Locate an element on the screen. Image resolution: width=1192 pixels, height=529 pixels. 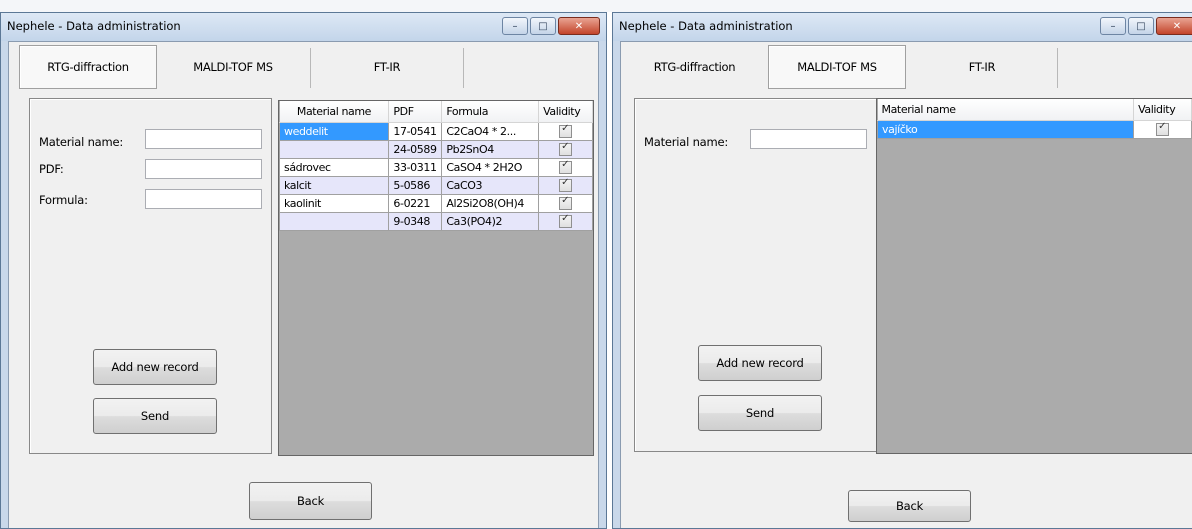
pdf-cell: 33-0311 is located at coordinates (415, 167).